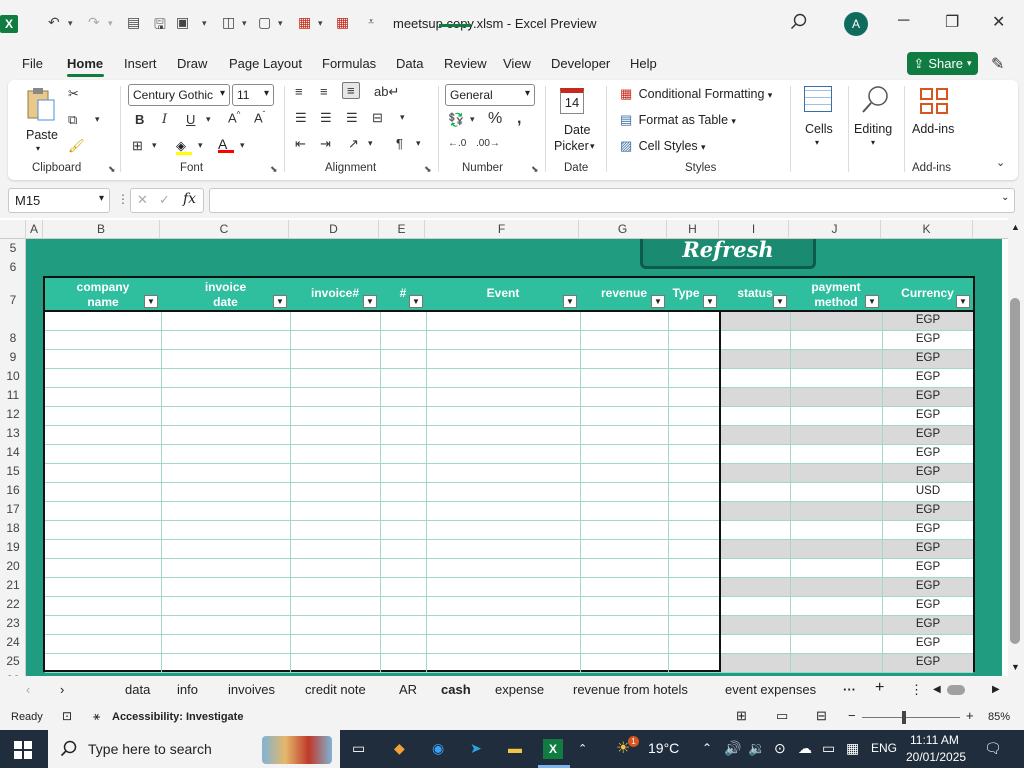 This screenshot has height=768, width=1024. What do you see at coordinates (265, 63) in the screenshot?
I see `tab-page-layout: Page Layout` at bounding box center [265, 63].